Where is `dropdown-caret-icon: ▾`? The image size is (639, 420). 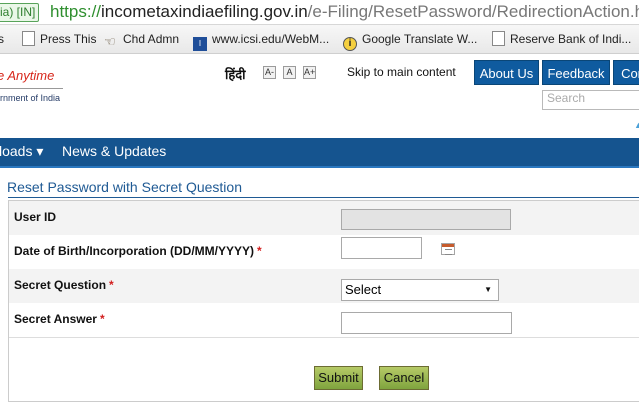
dropdown-caret-icon: ▾ is located at coordinates (40, 151).